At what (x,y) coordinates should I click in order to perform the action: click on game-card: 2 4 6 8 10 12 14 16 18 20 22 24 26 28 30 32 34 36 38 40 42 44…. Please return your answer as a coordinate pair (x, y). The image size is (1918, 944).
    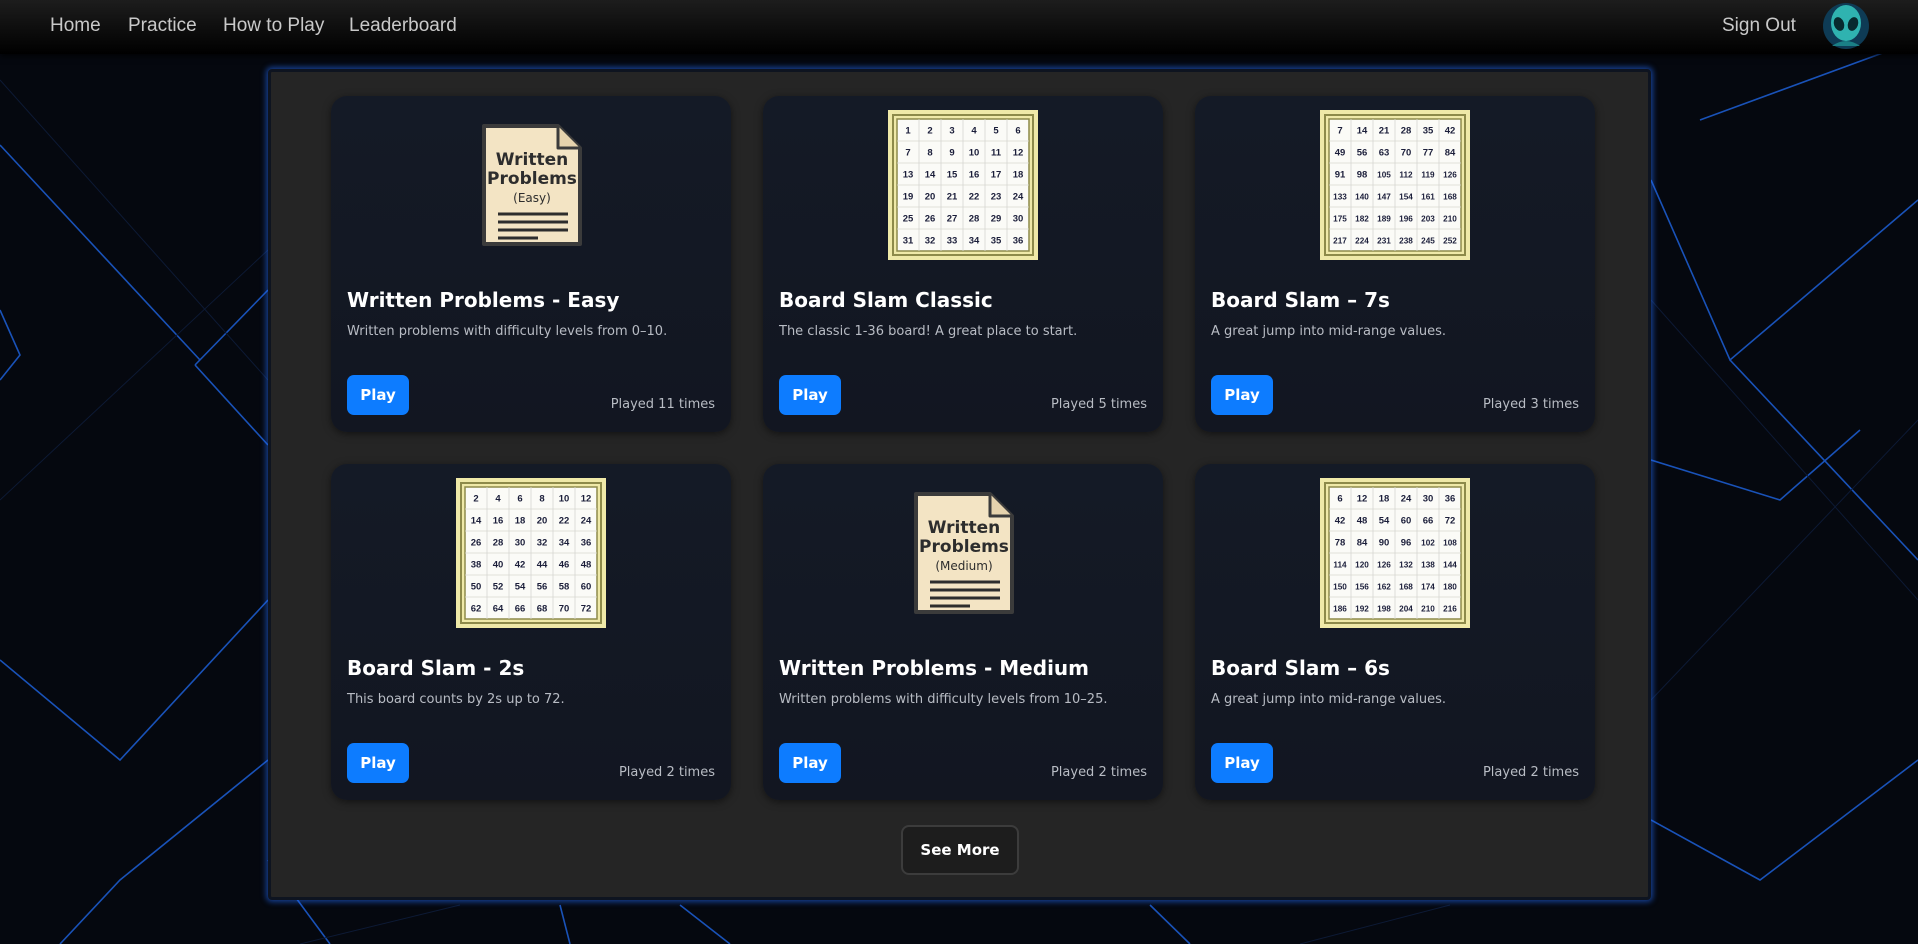
    Looking at the image, I should click on (531, 632).